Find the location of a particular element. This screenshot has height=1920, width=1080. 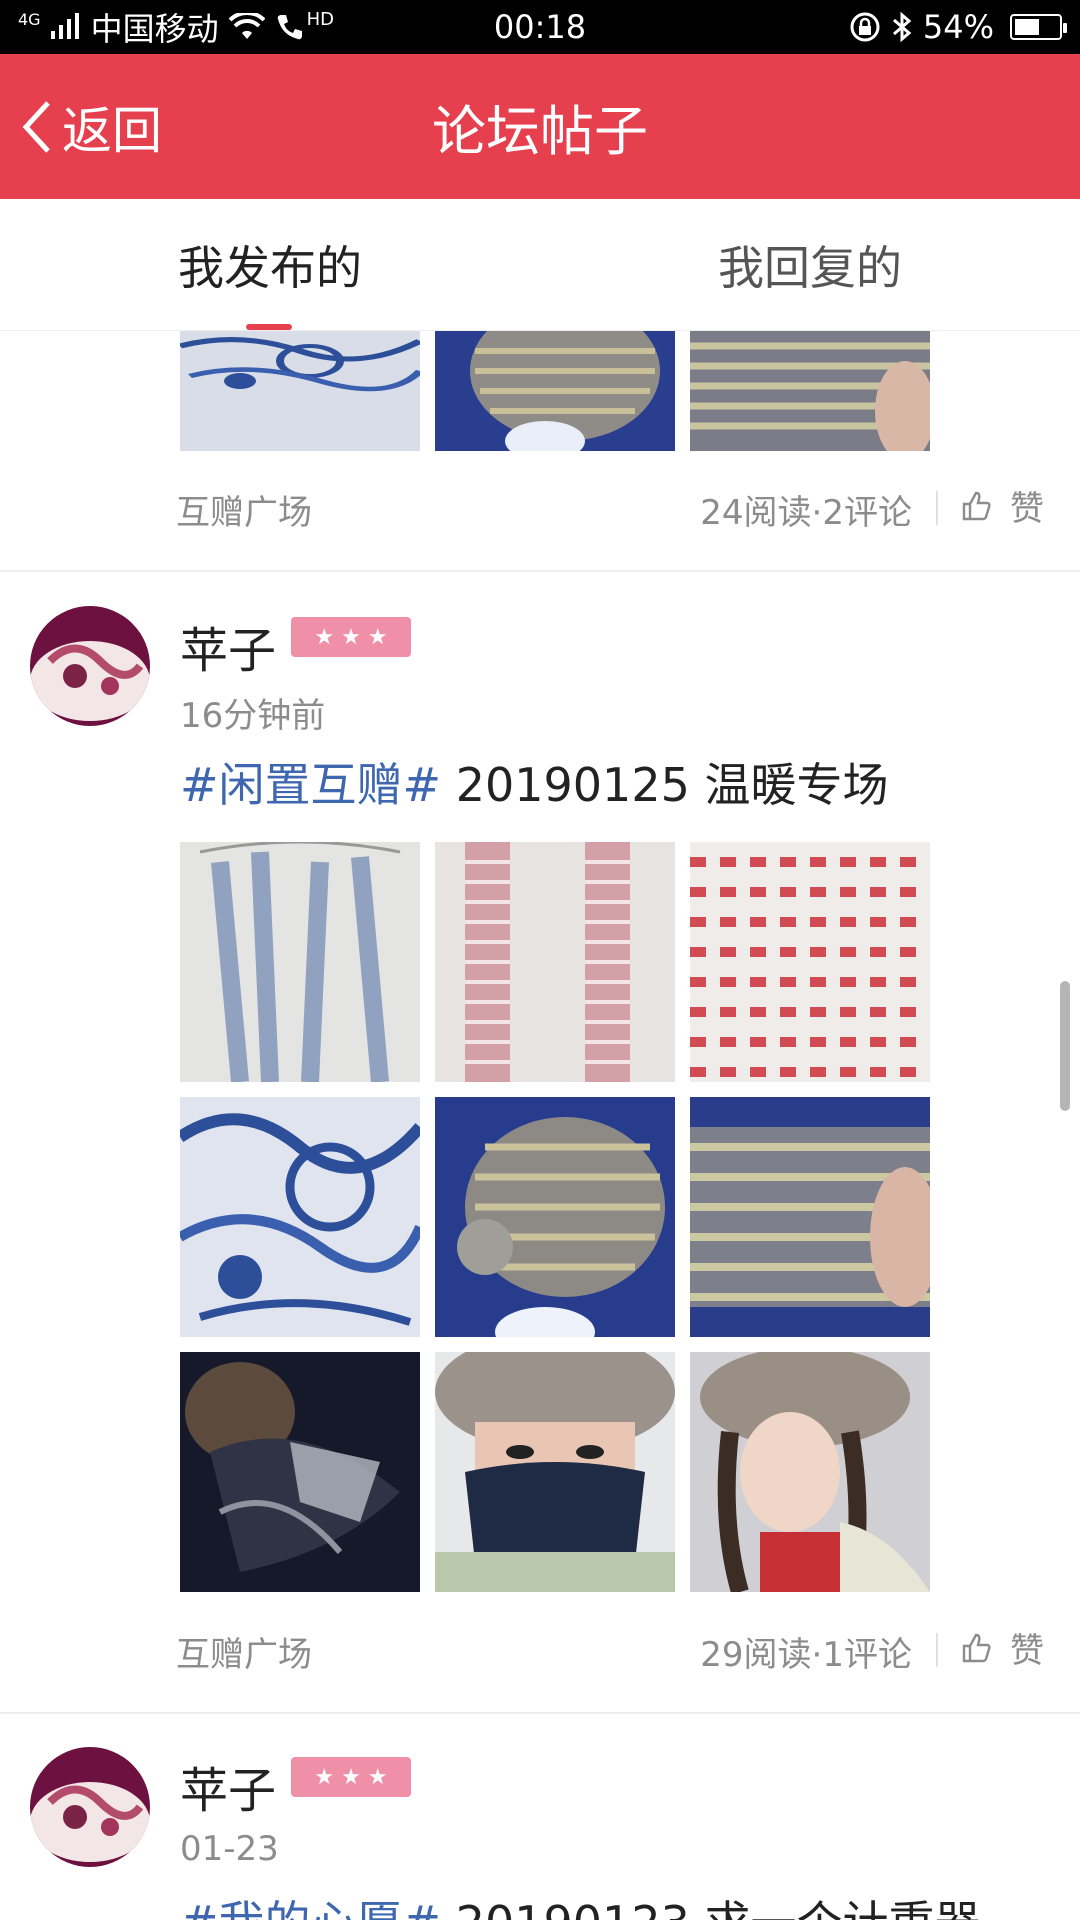

active-tab-indicator is located at coordinates (269, 327).